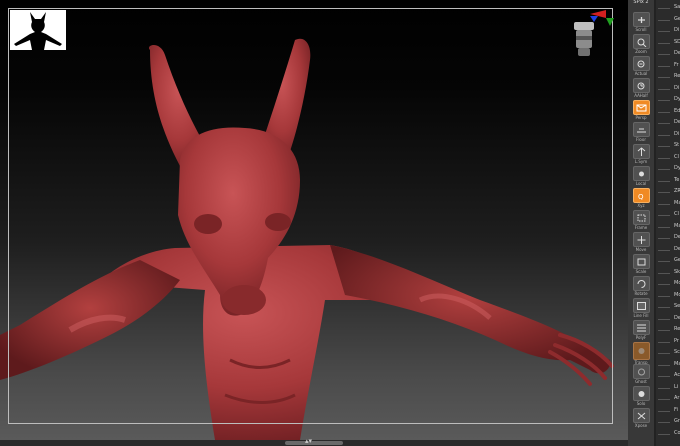 The height and width of the screenshot is (446, 680). What do you see at coordinates (677, 111) in the screenshot?
I see `tray-menu-item: Ed` at bounding box center [677, 111].